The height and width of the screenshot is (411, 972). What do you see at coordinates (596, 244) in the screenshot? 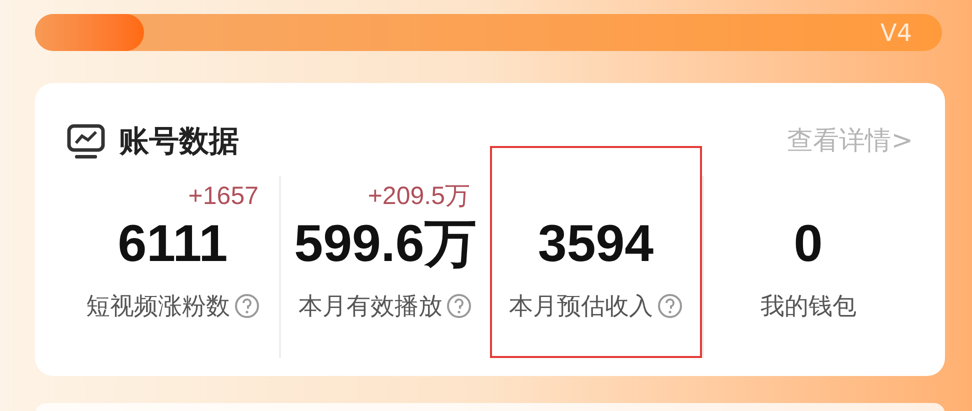
I see `stat-value: 3594` at bounding box center [596, 244].